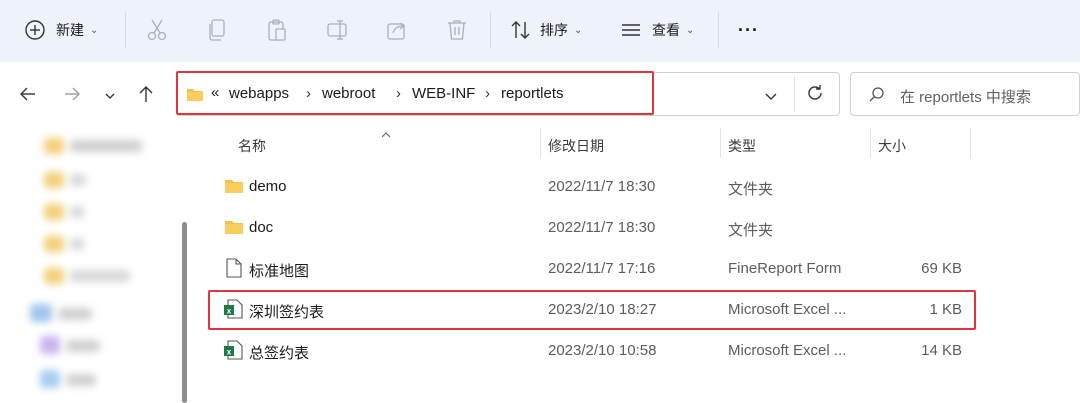  What do you see at coordinates (457, 30) in the screenshot?
I see `delete-icon` at bounding box center [457, 30].